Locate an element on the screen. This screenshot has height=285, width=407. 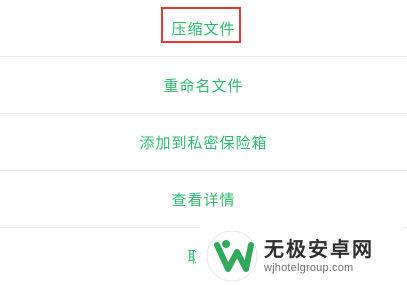
watermark-url: wjhotelgroup.com is located at coordinates (309, 267).